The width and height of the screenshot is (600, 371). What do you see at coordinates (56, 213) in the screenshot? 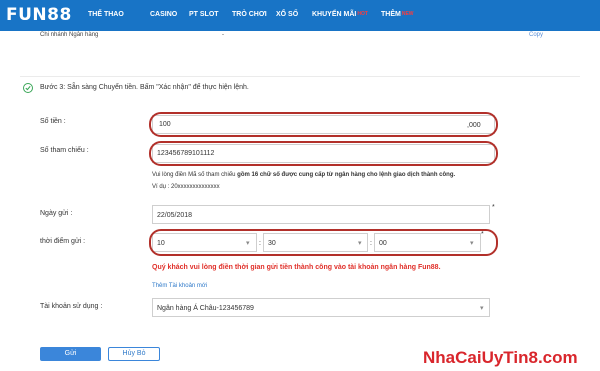
I see `date-label: Ngày gửi :` at bounding box center [56, 213].